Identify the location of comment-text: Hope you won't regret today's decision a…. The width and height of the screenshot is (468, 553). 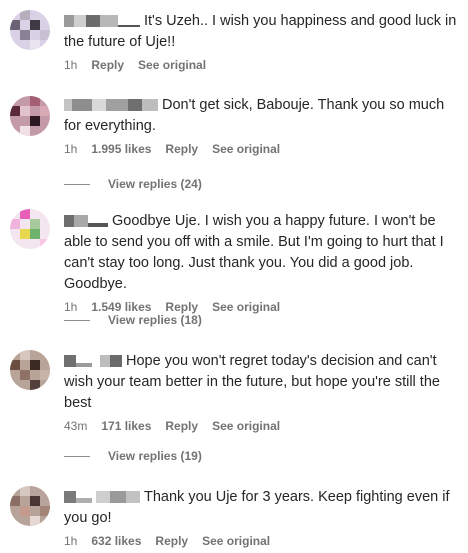
(252, 382).